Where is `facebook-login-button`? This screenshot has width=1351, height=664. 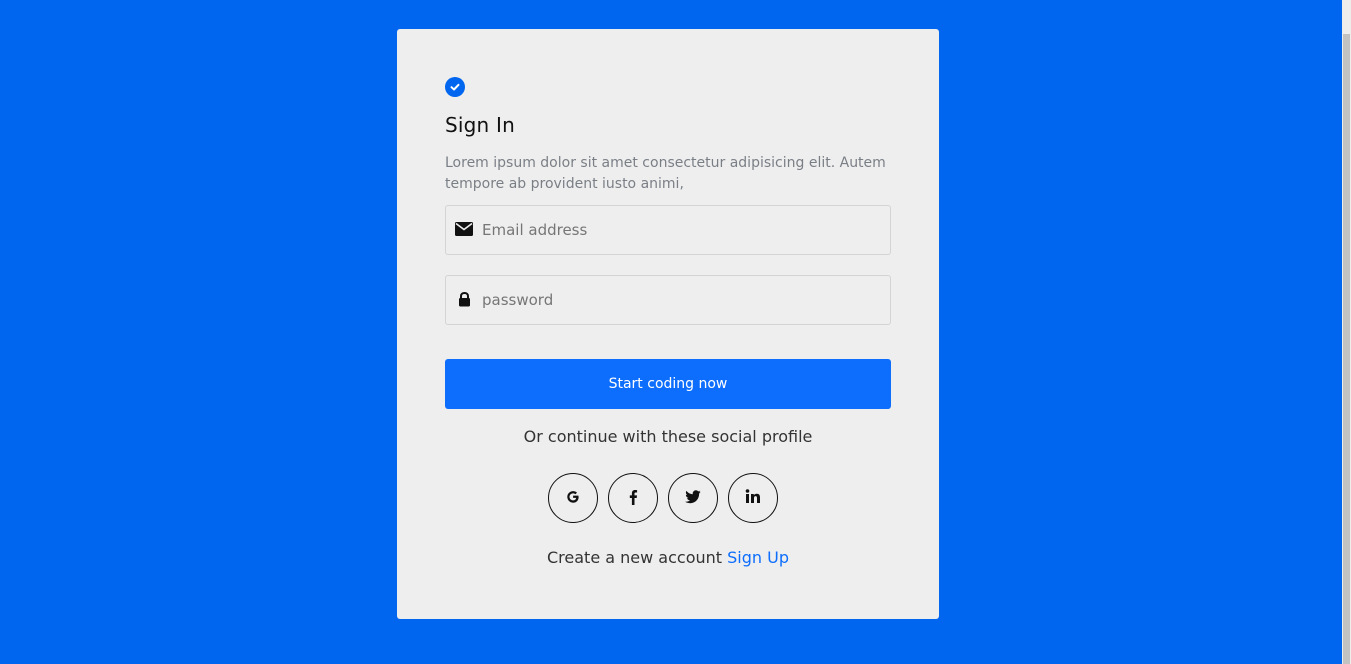
facebook-login-button is located at coordinates (633, 498).